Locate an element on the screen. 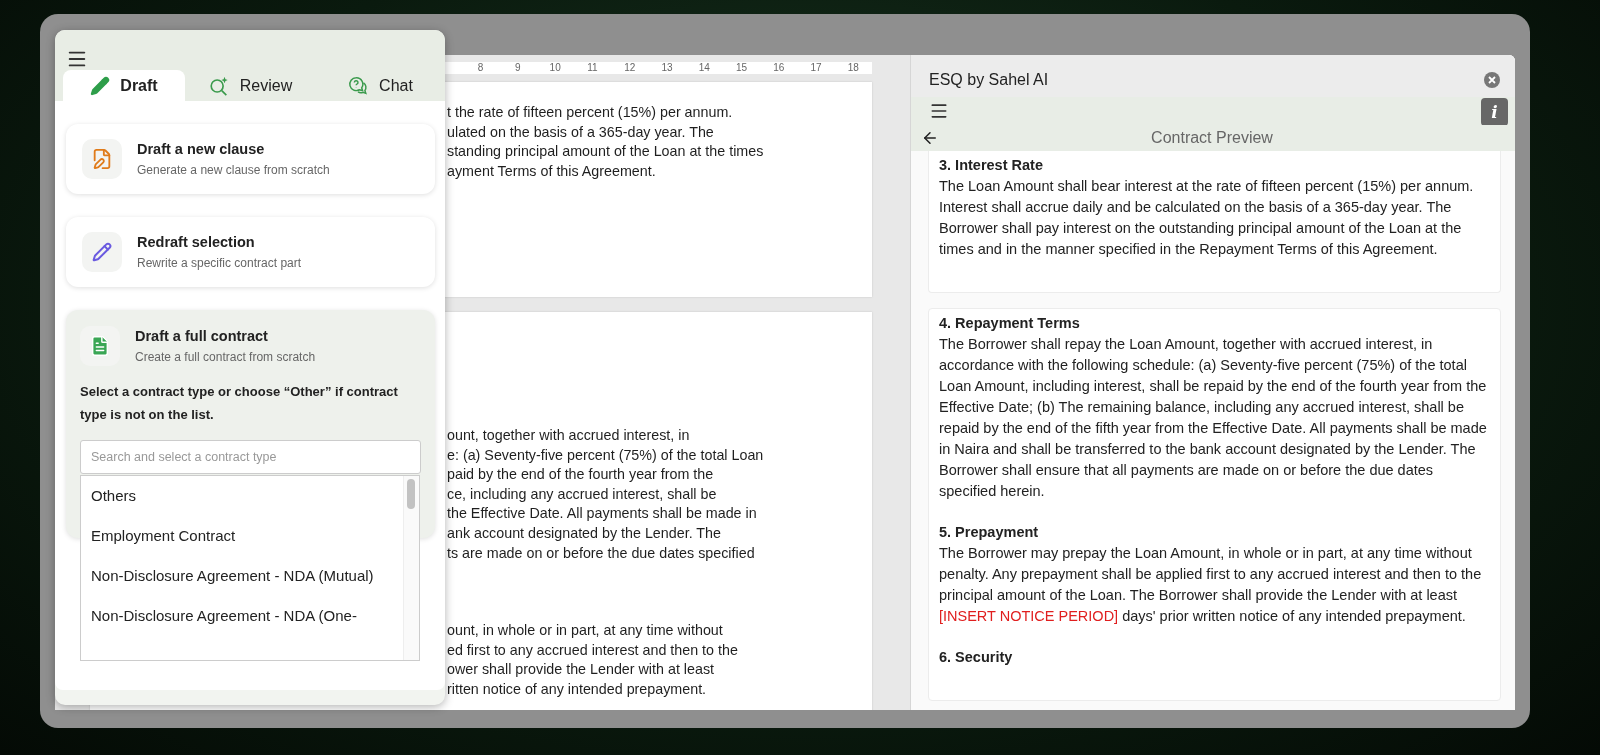 Image resolution: width=1600 pixels, height=755 pixels. document-text-line: ritten notice of any intended prepayment. is located at coordinates (577, 689).